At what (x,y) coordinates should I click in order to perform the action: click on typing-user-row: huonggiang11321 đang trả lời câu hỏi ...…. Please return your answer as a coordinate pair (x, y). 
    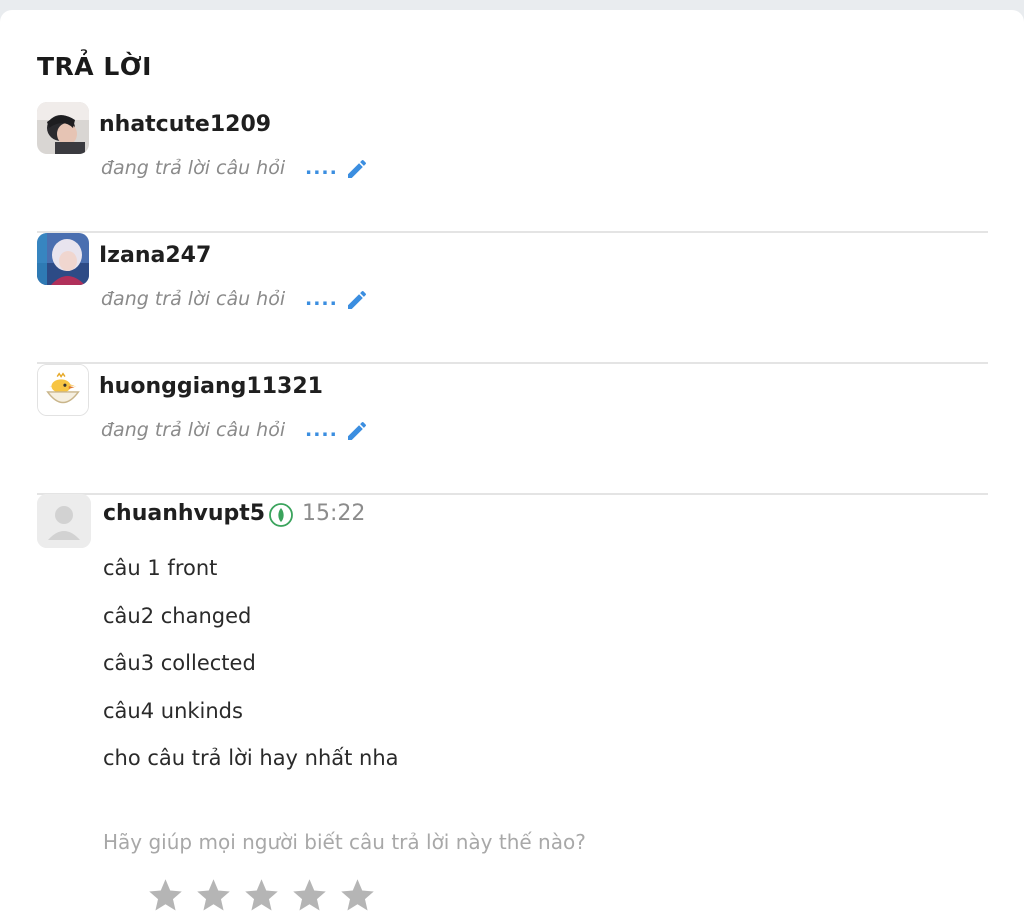
    Looking at the image, I should click on (512, 429).